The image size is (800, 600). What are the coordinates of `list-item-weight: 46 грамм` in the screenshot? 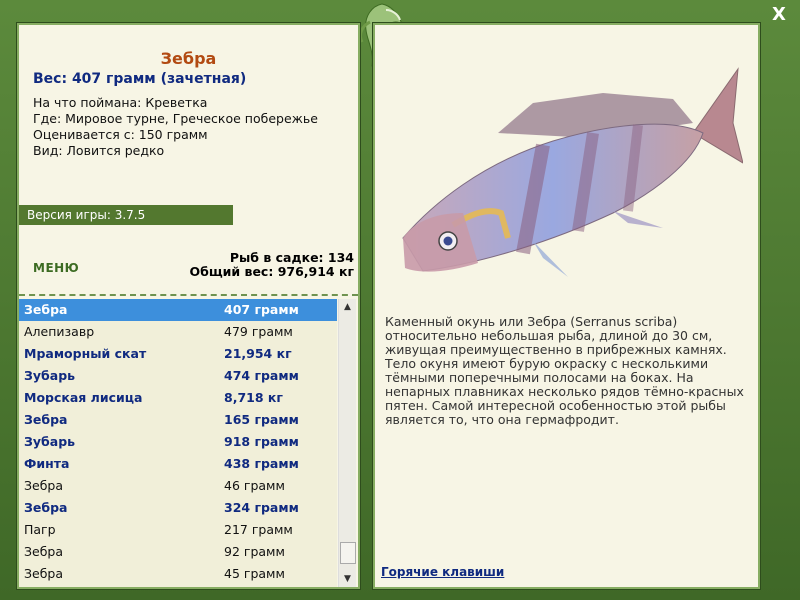 It's located at (254, 485).